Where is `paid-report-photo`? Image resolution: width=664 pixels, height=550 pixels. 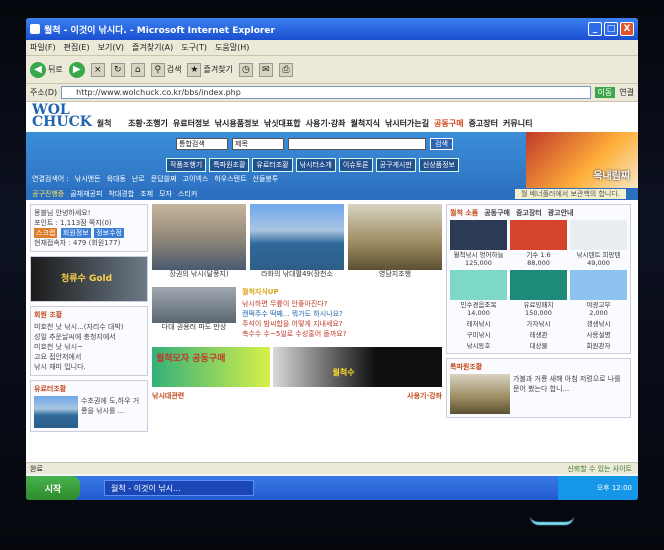 paid-report-photo is located at coordinates (56, 412).